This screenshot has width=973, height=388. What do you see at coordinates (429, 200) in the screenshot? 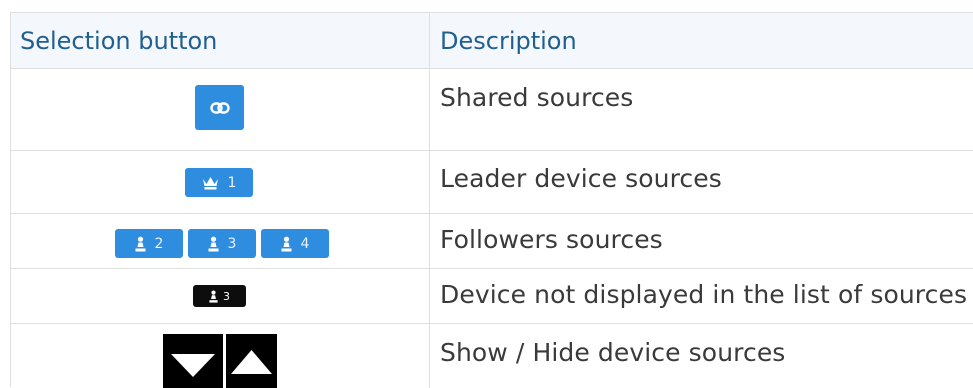
I see `column-divider` at bounding box center [429, 200].